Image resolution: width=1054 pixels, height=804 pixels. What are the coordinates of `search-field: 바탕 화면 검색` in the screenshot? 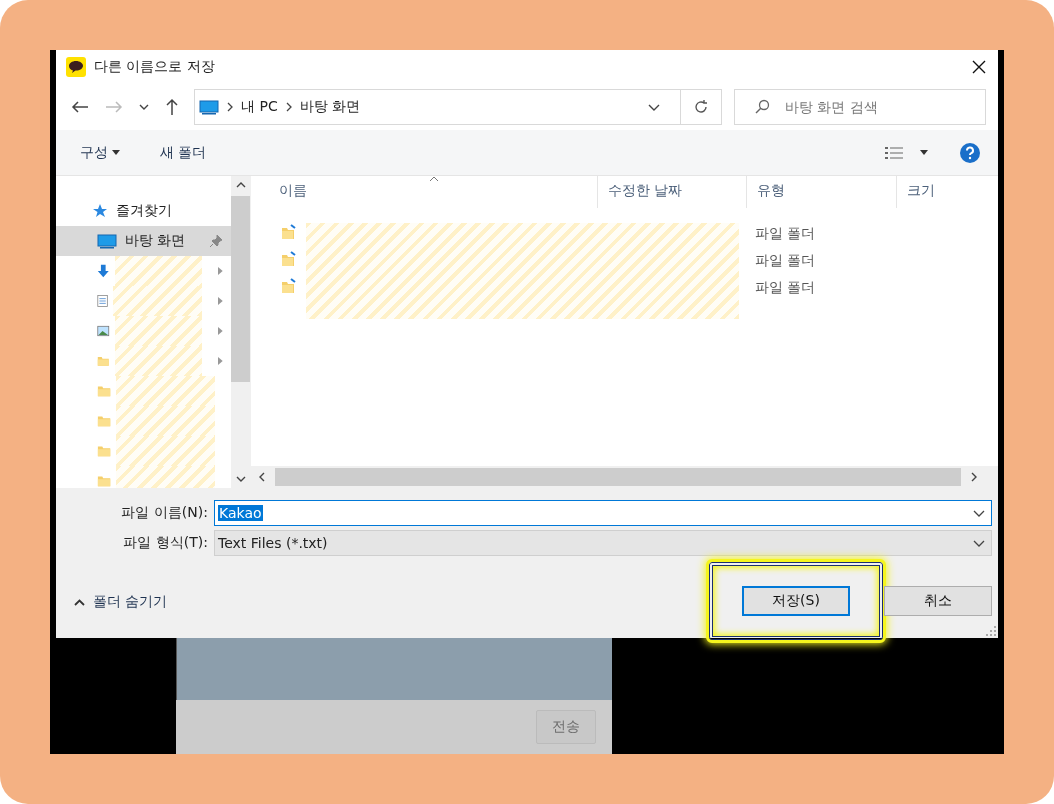 It's located at (860, 107).